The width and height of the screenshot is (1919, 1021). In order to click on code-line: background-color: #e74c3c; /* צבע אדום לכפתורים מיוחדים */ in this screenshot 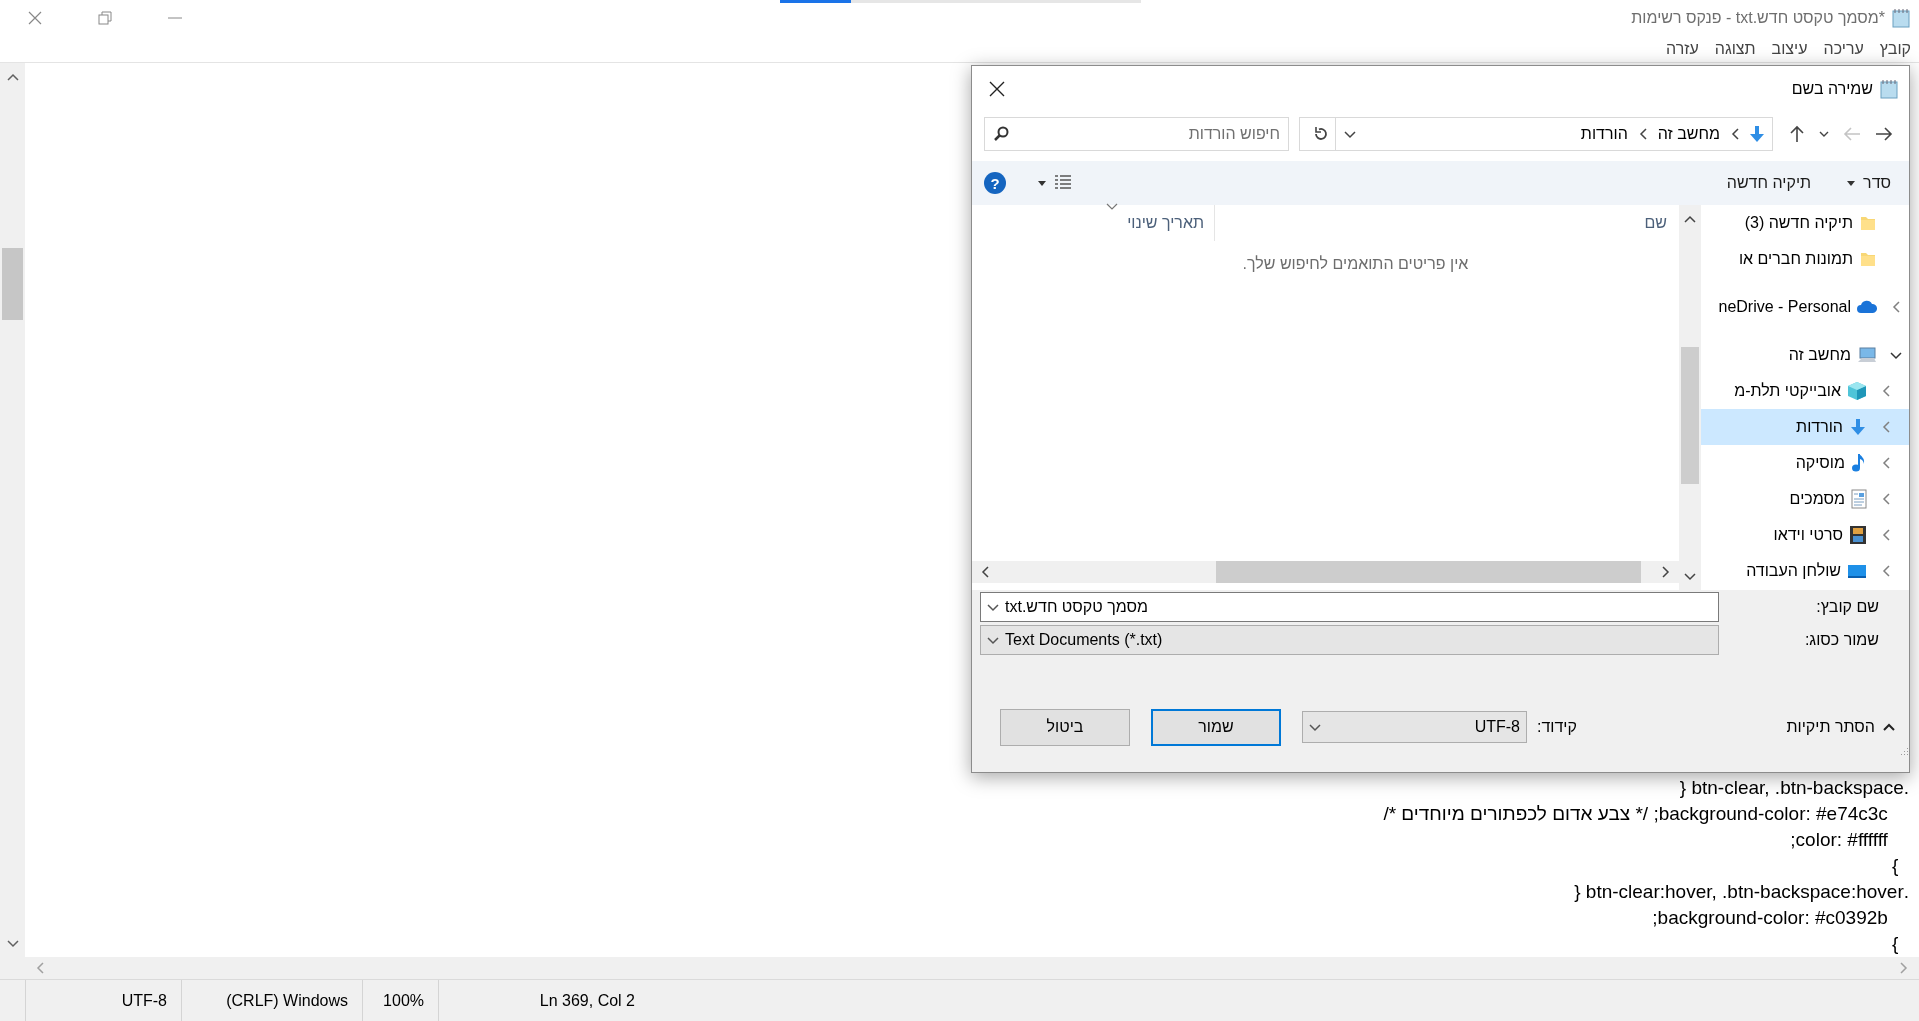, I will do `click(1635, 814)`.